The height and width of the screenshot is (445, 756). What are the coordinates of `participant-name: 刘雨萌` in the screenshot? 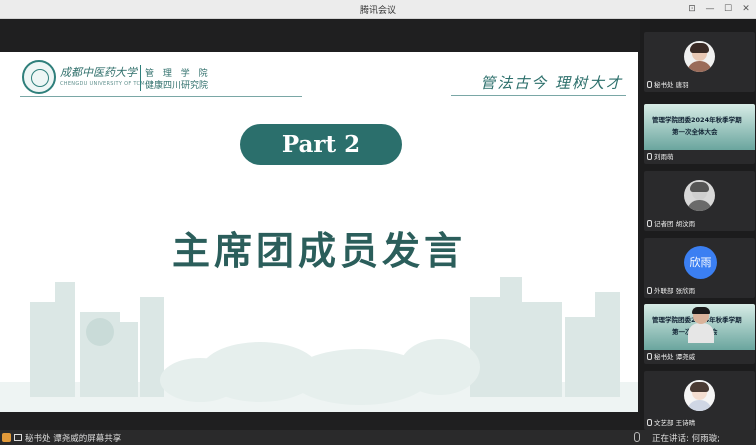 It's located at (660, 156).